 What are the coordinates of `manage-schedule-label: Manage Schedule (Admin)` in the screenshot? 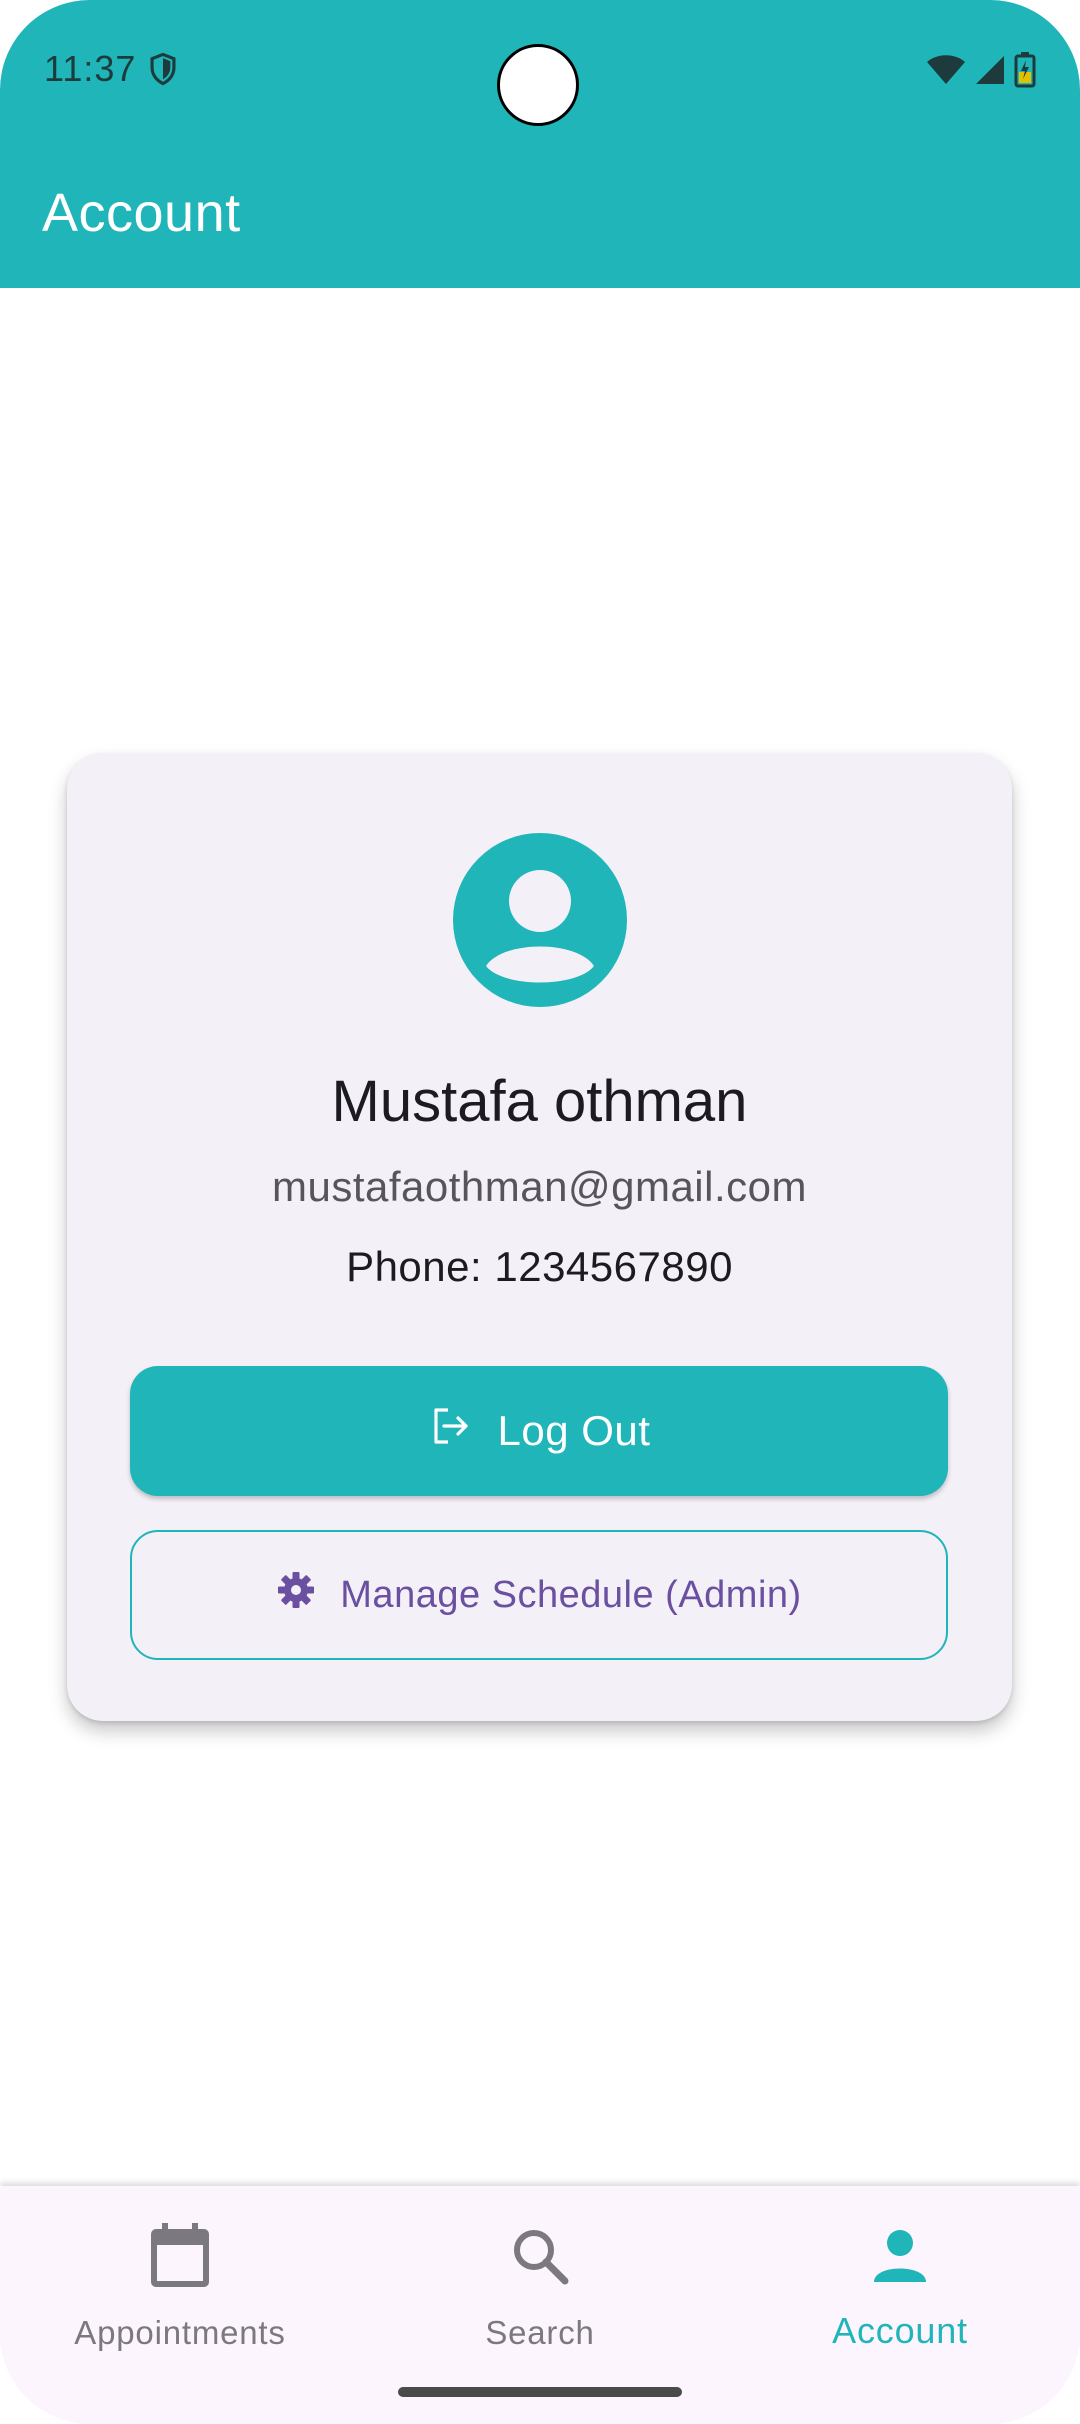 It's located at (571, 1594).